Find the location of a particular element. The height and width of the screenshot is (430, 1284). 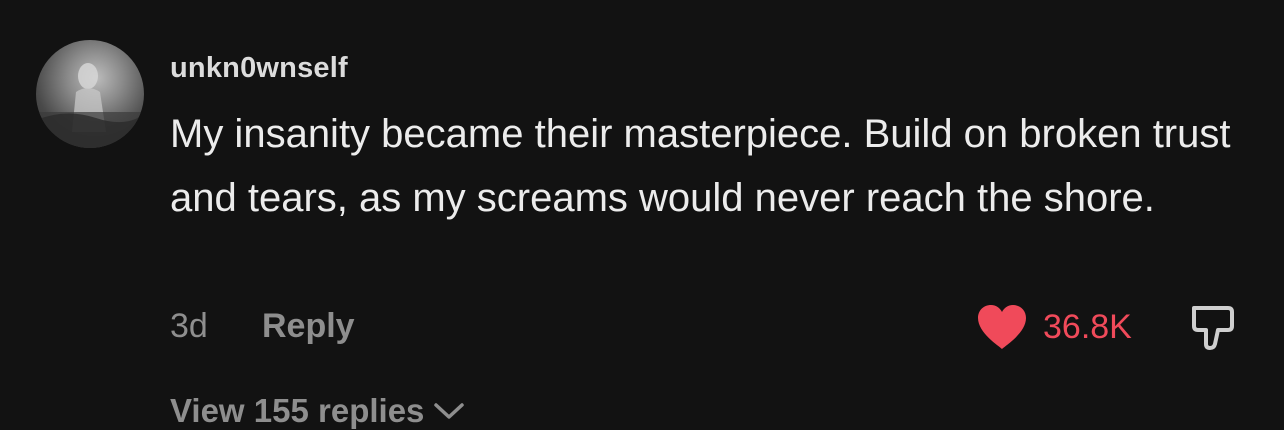

avatar-image is located at coordinates (90, 105).